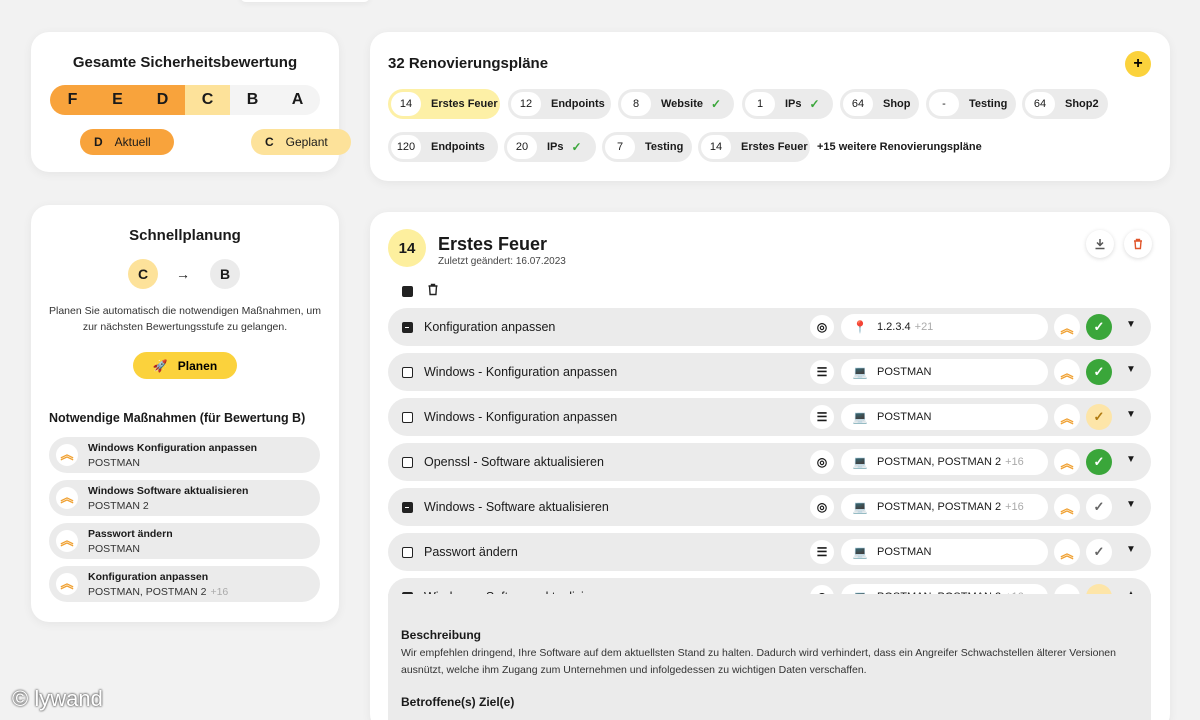  Describe the element at coordinates (894, 327) in the screenshot. I see `row-target-text: 1.2.3.4` at that location.